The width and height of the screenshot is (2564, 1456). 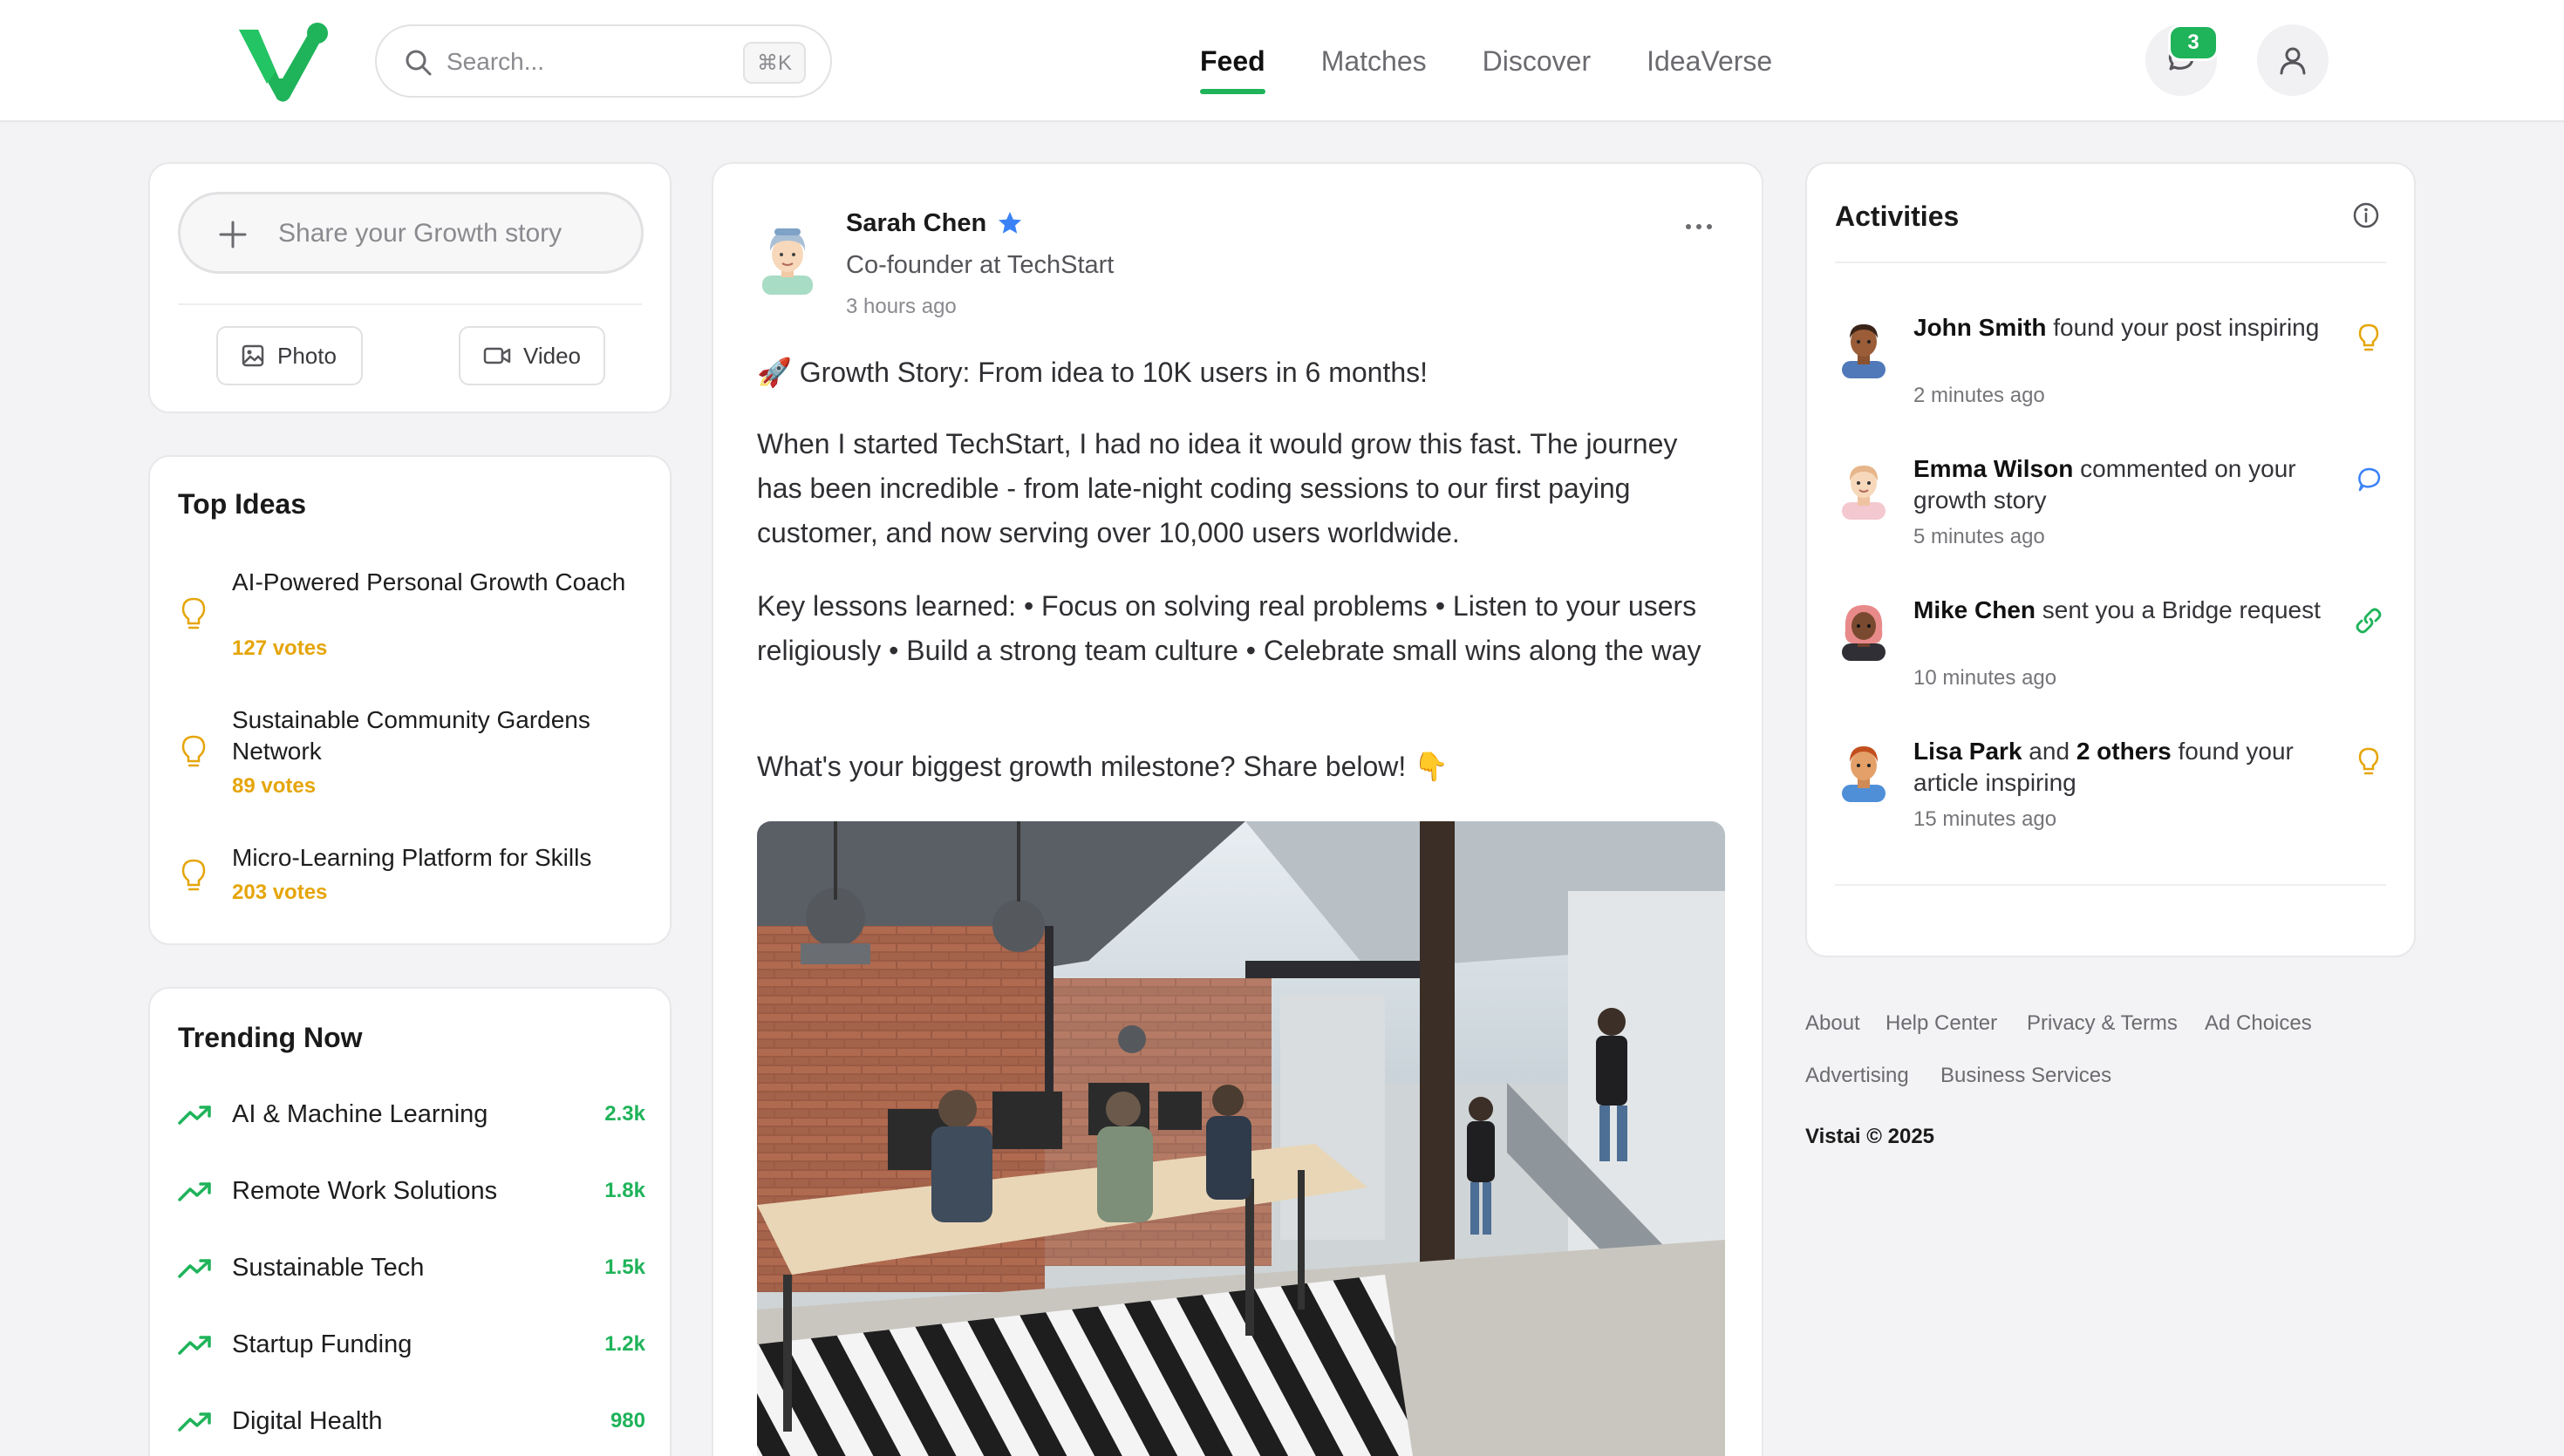 I want to click on share-story-input: Share your Growth story, so click(x=411, y=233).